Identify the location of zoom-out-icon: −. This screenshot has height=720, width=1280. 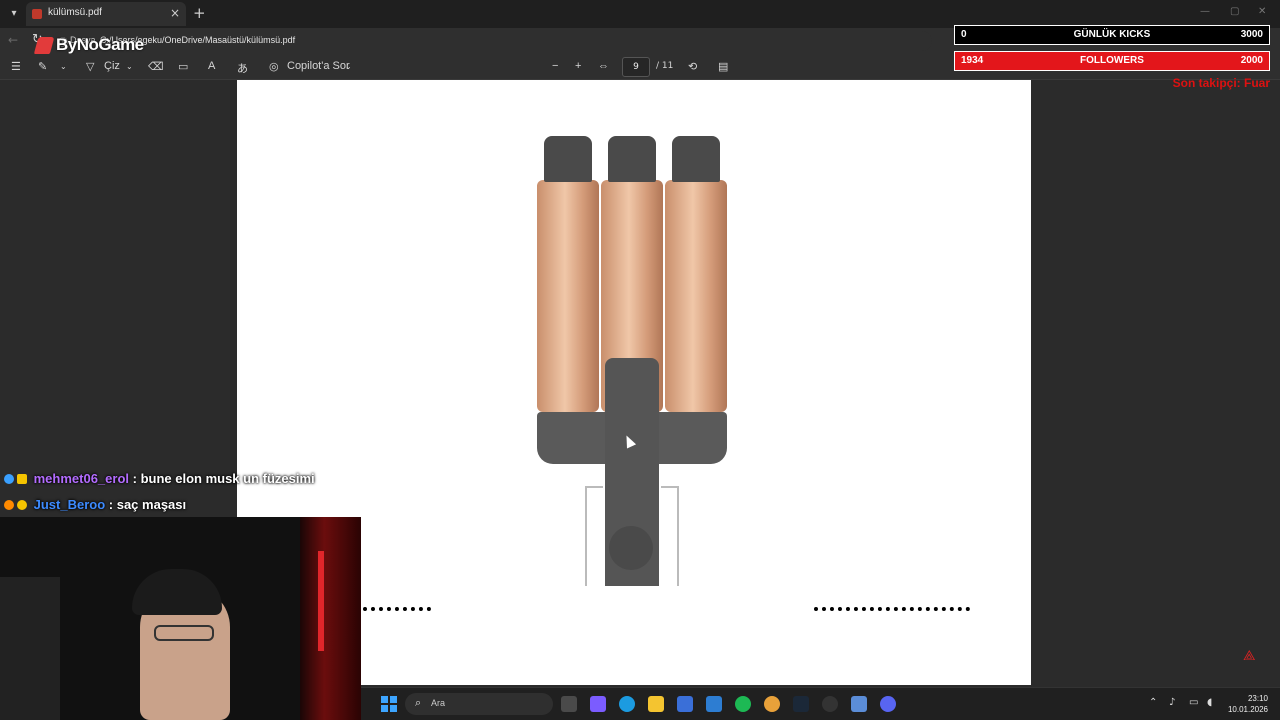
(555, 66).